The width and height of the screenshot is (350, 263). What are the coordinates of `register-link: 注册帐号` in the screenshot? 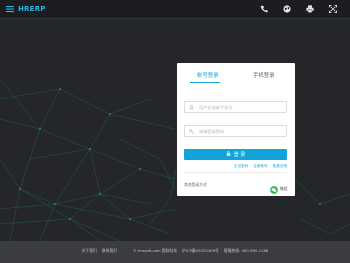 It's located at (260, 166).